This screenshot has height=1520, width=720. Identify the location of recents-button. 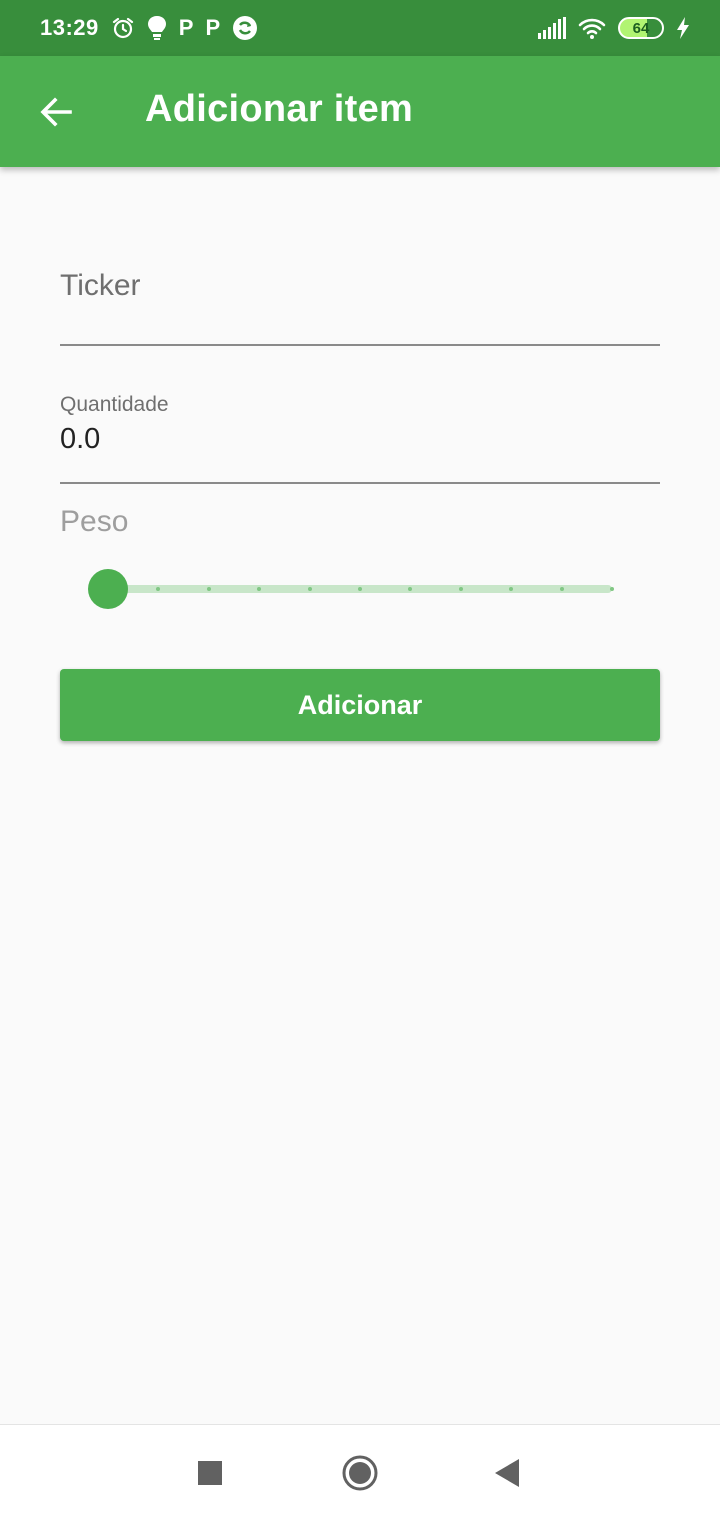
(210, 1473).